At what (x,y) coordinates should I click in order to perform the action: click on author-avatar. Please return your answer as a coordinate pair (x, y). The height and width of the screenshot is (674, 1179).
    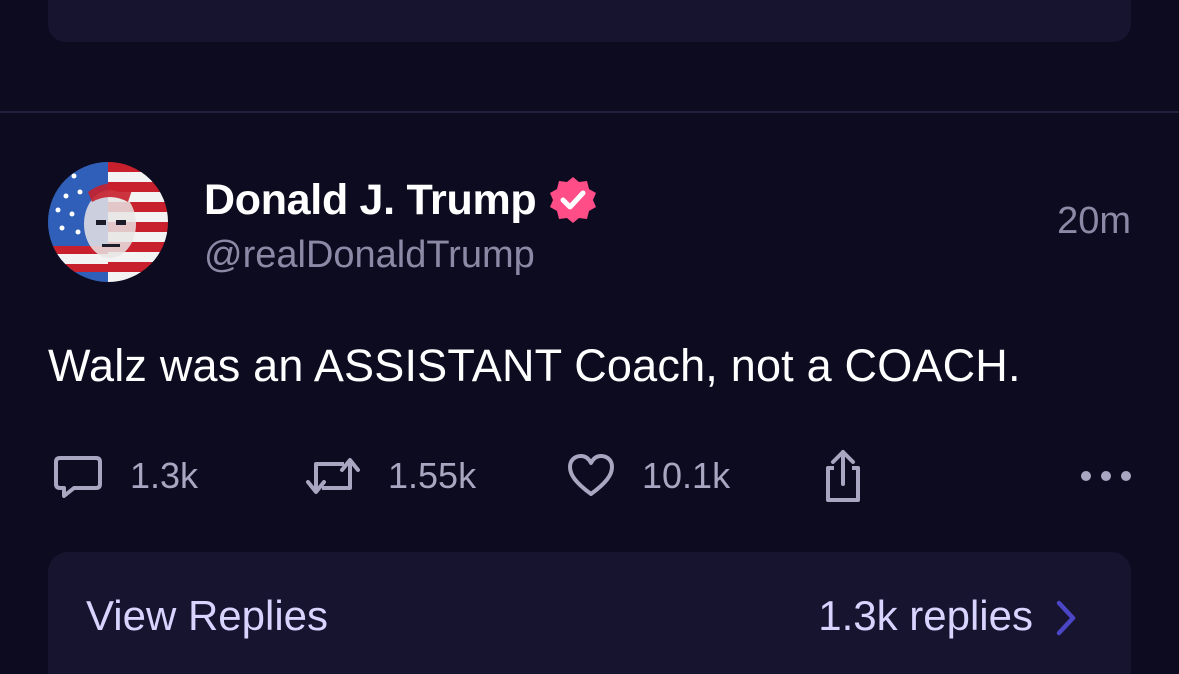
    Looking at the image, I should click on (108, 222).